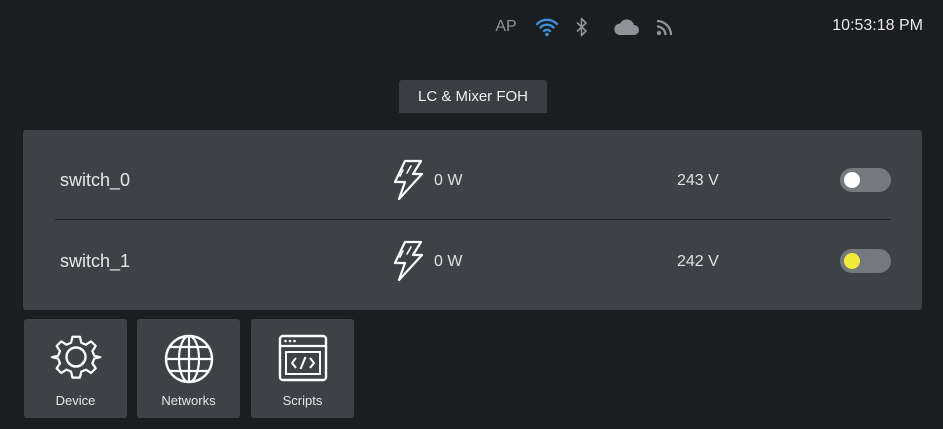  I want to click on bluetooth-icon, so click(582, 27).